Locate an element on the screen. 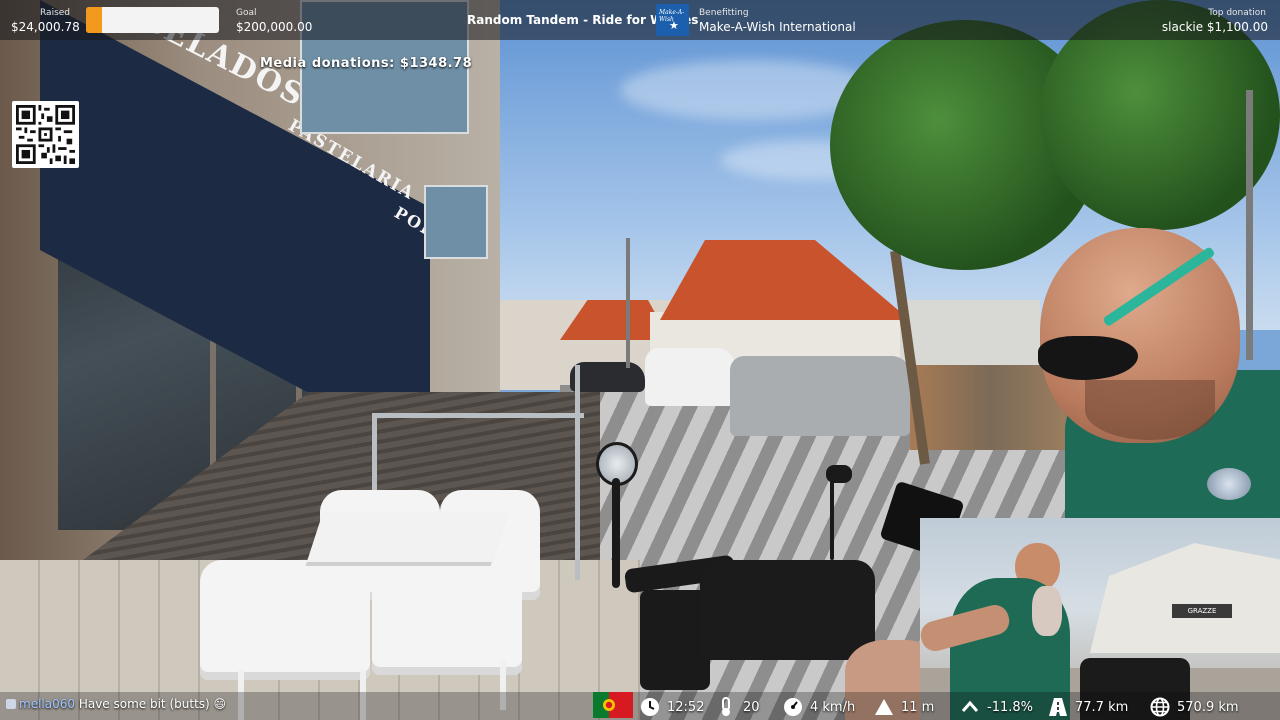 The width and height of the screenshot is (1280, 720). elevation-value: 11 m is located at coordinates (918, 707).